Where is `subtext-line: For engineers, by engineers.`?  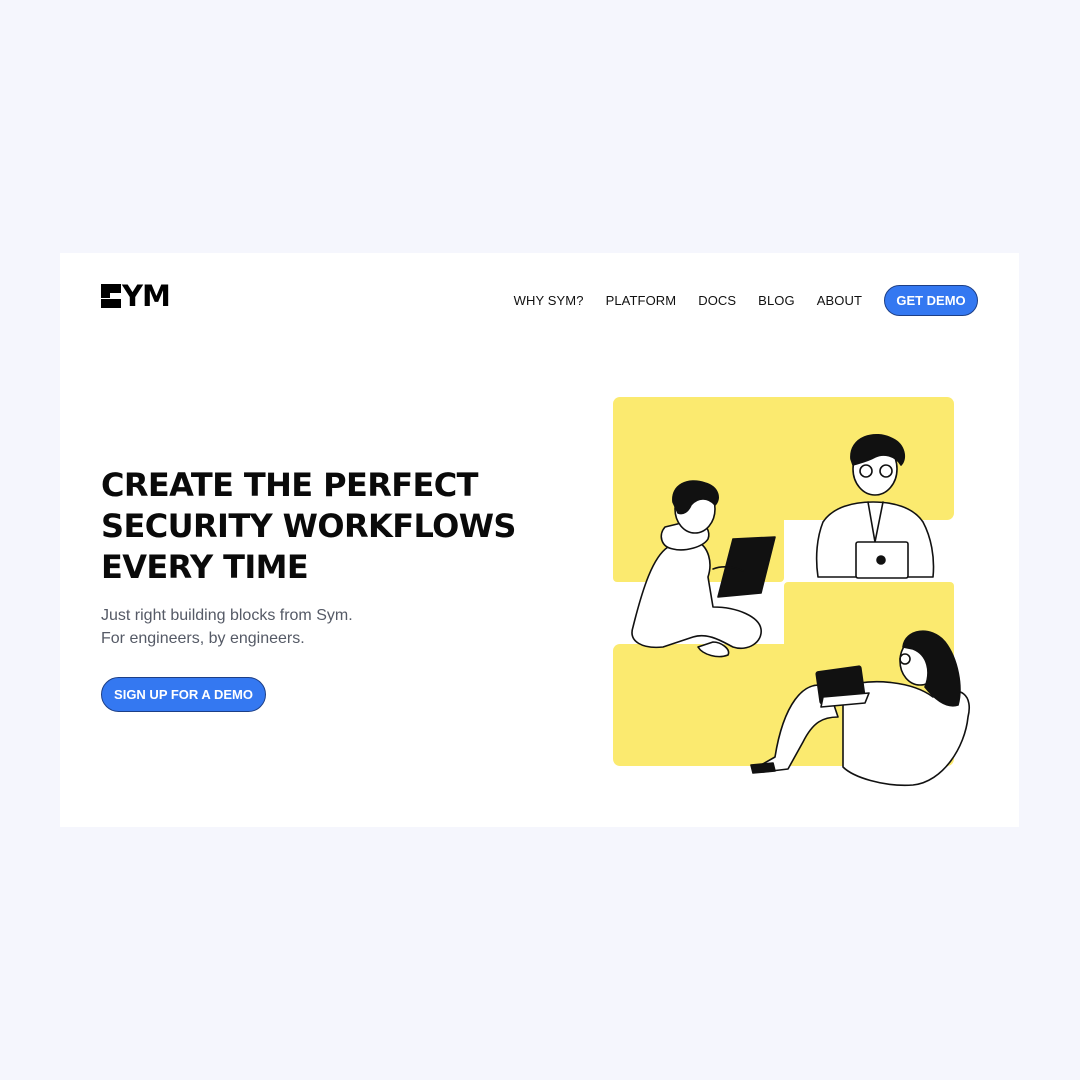 subtext-line: For engineers, by engineers. is located at coordinates (203, 638).